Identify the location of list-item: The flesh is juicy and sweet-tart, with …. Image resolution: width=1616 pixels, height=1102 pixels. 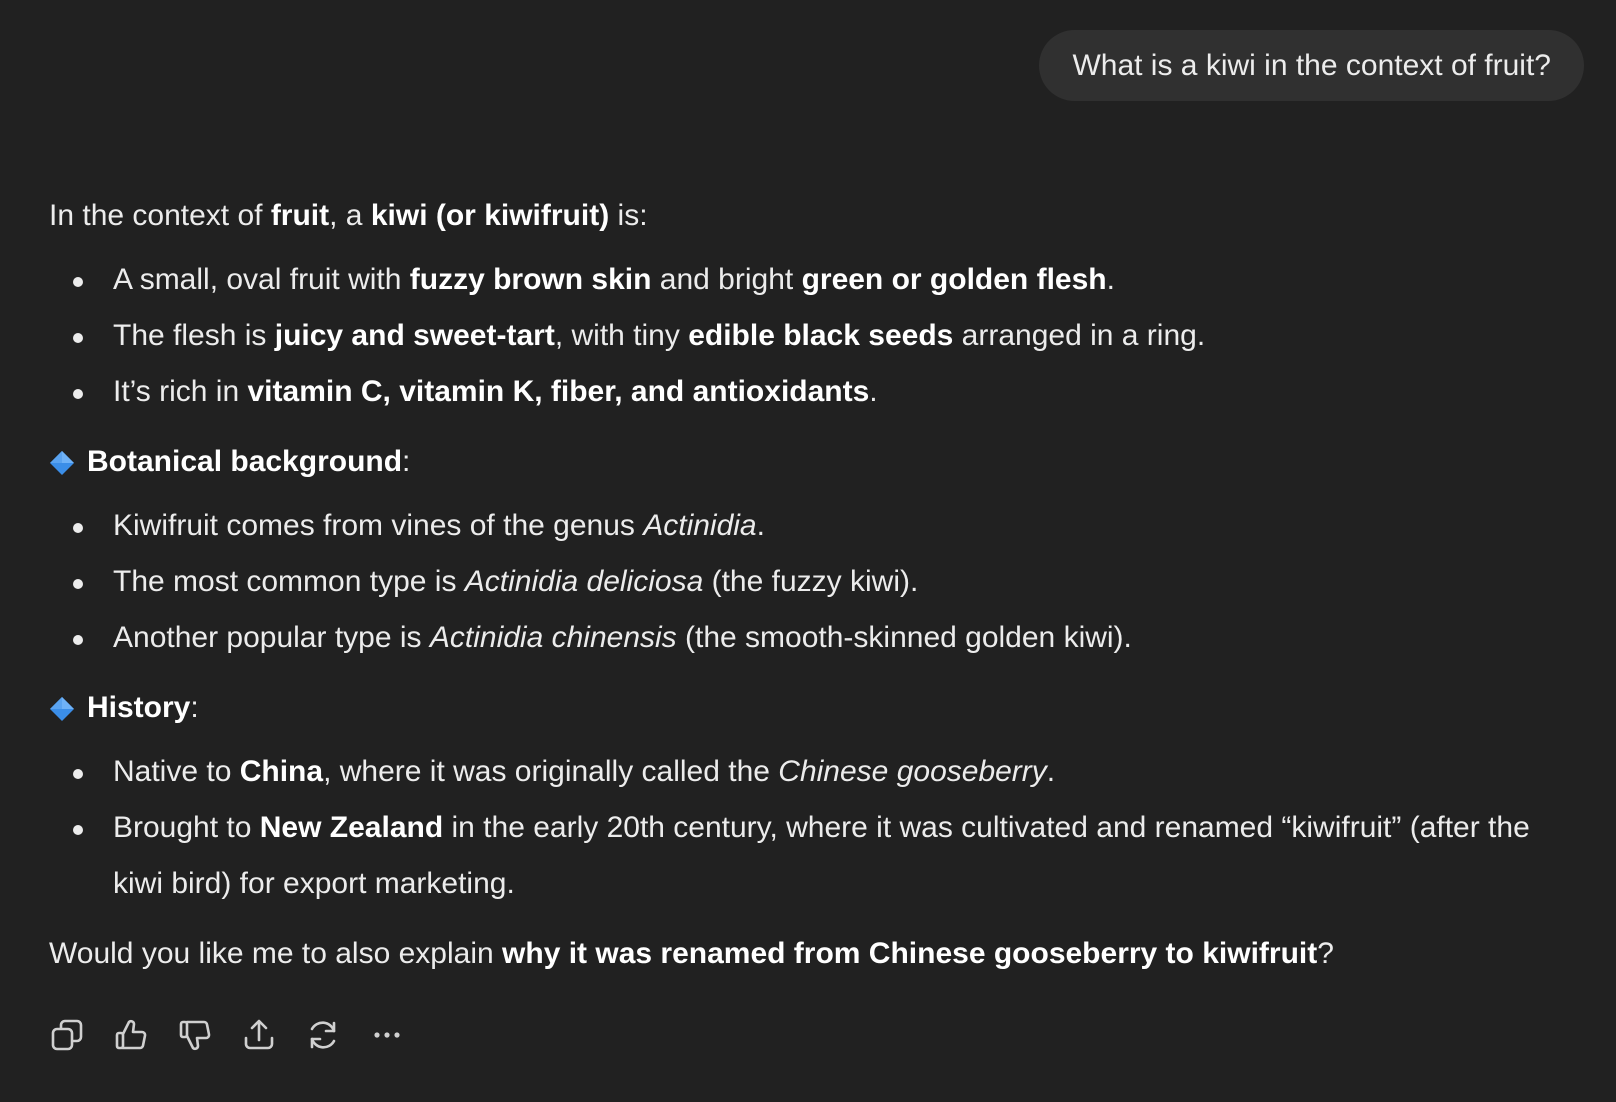
(814, 336).